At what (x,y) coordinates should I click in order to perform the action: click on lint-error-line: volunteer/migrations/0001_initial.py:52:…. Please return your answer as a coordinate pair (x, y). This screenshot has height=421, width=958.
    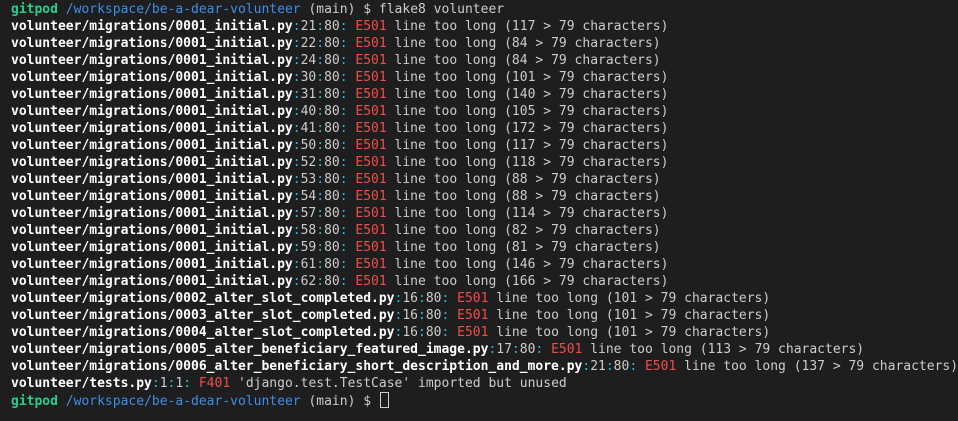
    Looking at the image, I should click on (340, 162).